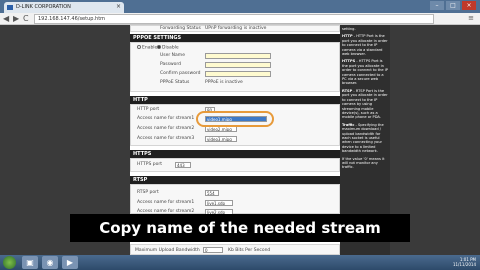  I want to click on browser-tab: D-LINK CORPORATION ×, so click(64, 7).